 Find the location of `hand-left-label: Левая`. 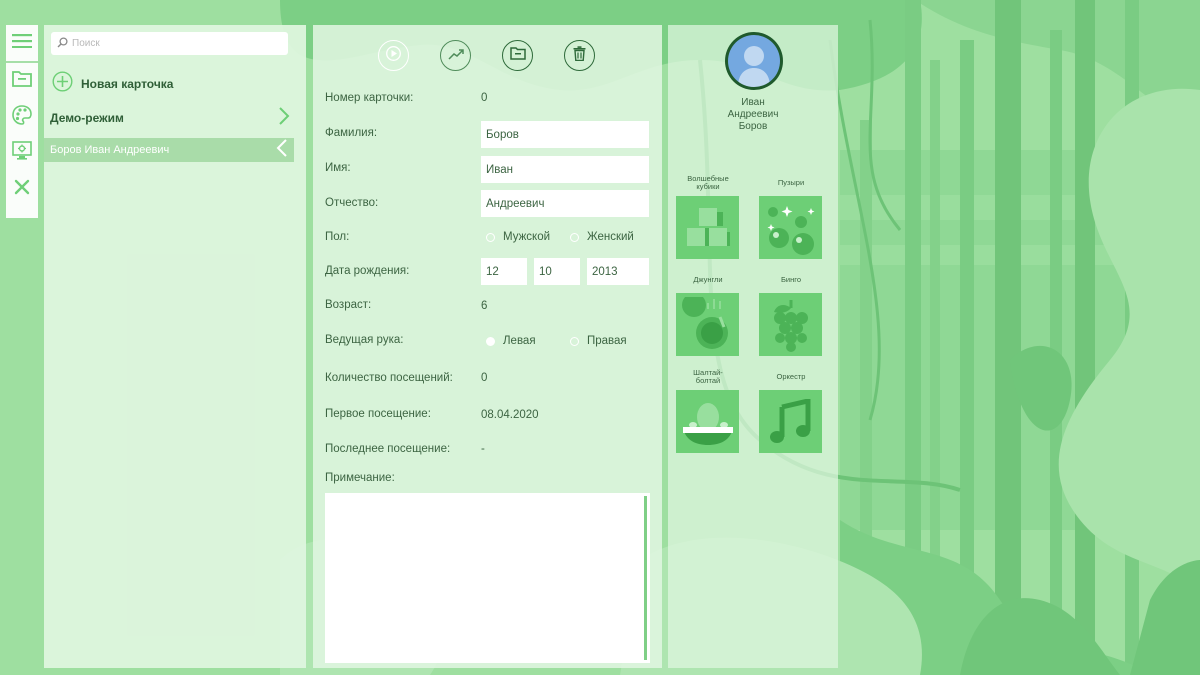

hand-left-label: Левая is located at coordinates (519, 341).